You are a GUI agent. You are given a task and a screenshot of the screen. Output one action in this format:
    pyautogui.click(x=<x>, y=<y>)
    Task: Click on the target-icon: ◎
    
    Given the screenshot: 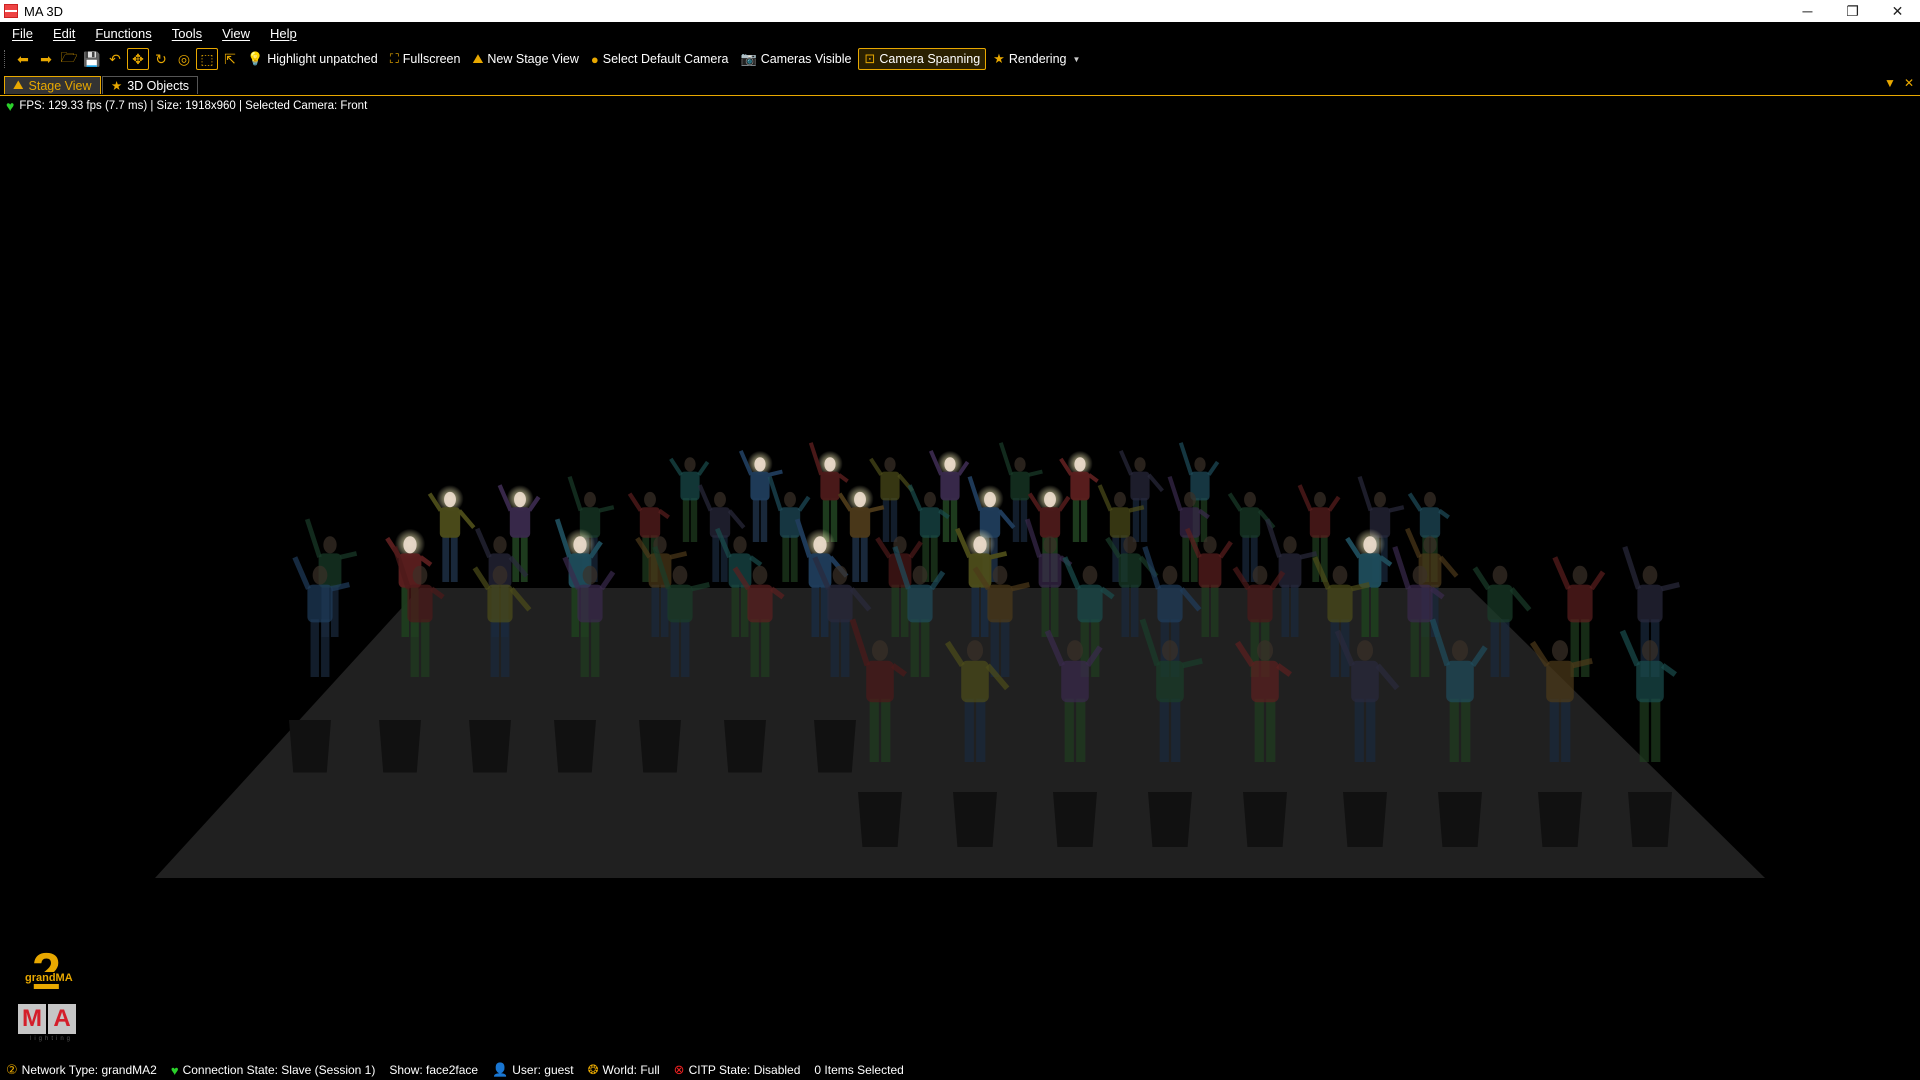 What is the action you would take?
    pyautogui.click(x=184, y=59)
    